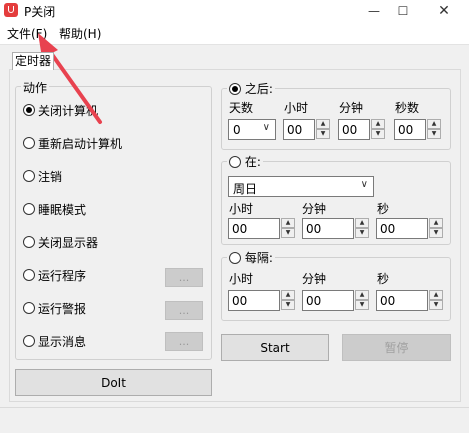  What do you see at coordinates (235, 258) in the screenshot?
I see `radio-every` at bounding box center [235, 258].